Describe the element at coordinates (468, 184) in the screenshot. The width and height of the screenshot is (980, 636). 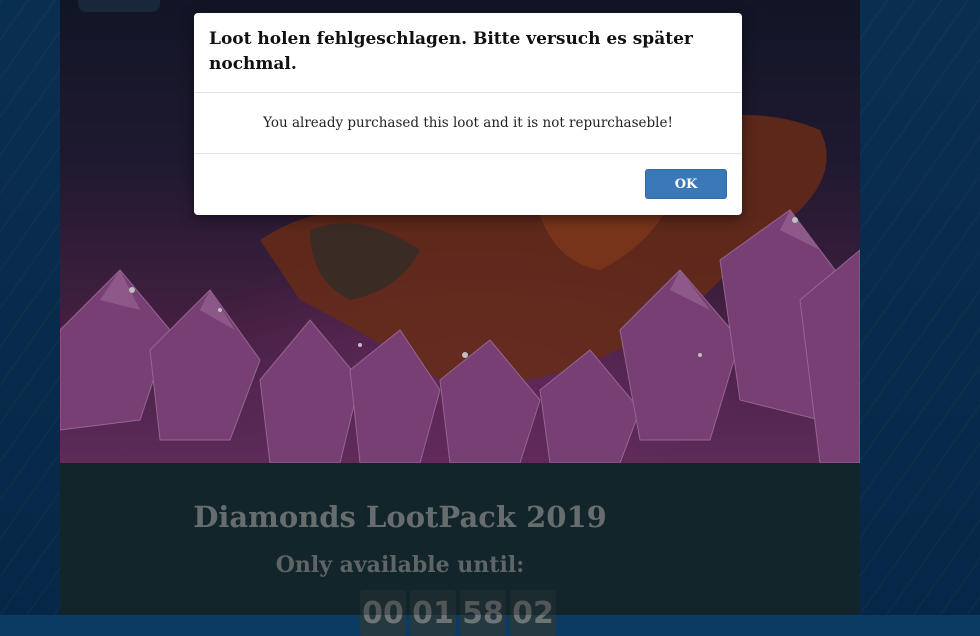
I see `dialog-footer: OK` at that location.